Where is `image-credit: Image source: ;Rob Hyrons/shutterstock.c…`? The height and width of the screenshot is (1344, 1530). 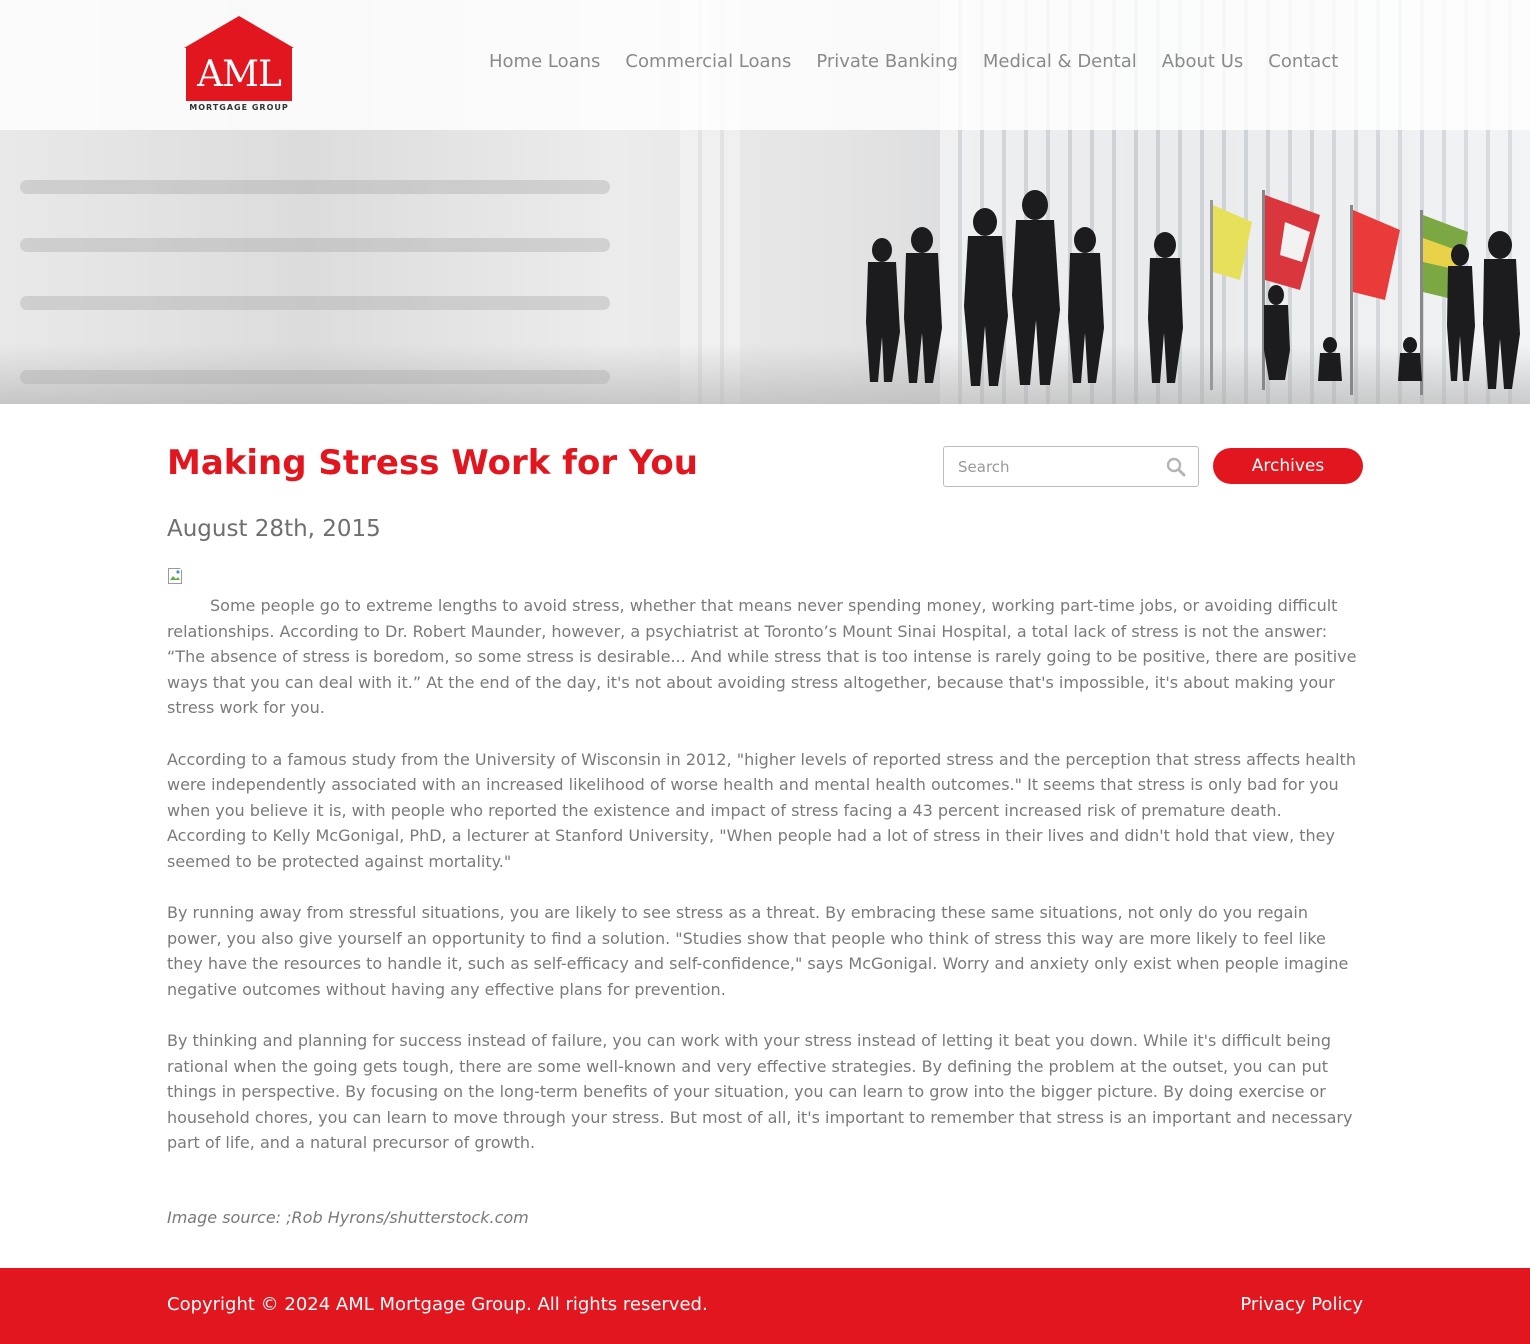 image-credit: Image source: ;Rob Hyrons/shutterstock.c… is located at coordinates (348, 1217).